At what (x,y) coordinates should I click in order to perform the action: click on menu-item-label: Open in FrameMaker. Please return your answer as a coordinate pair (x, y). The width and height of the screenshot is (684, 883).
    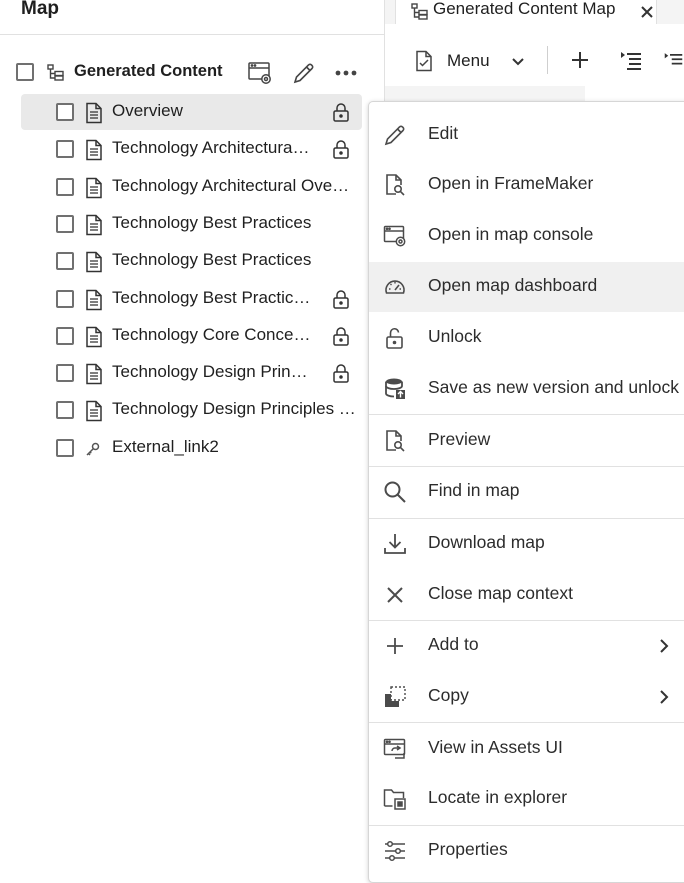
    Looking at the image, I should click on (511, 183).